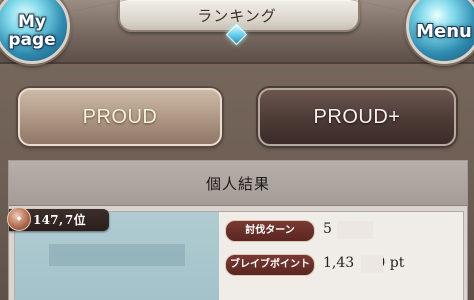  I want to click on stat-value-turns-redacted, so click(355, 230).